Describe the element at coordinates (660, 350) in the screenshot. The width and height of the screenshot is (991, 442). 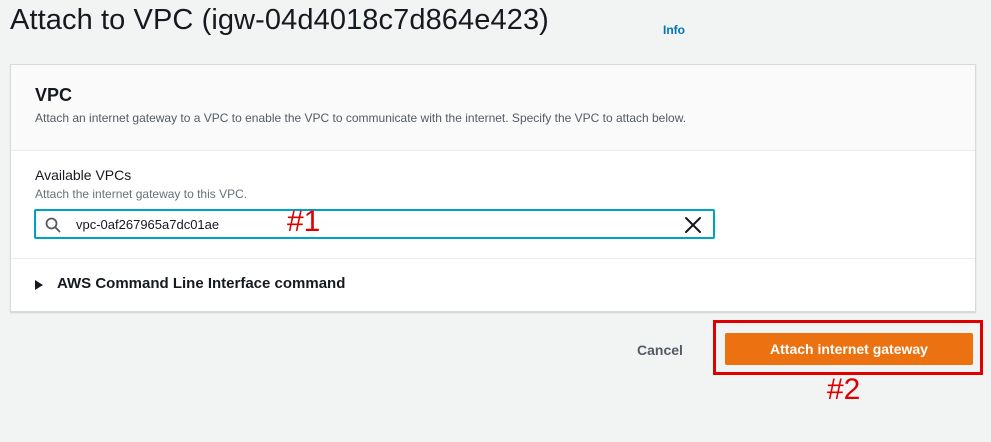
I see `cancel-button: Cancel` at that location.